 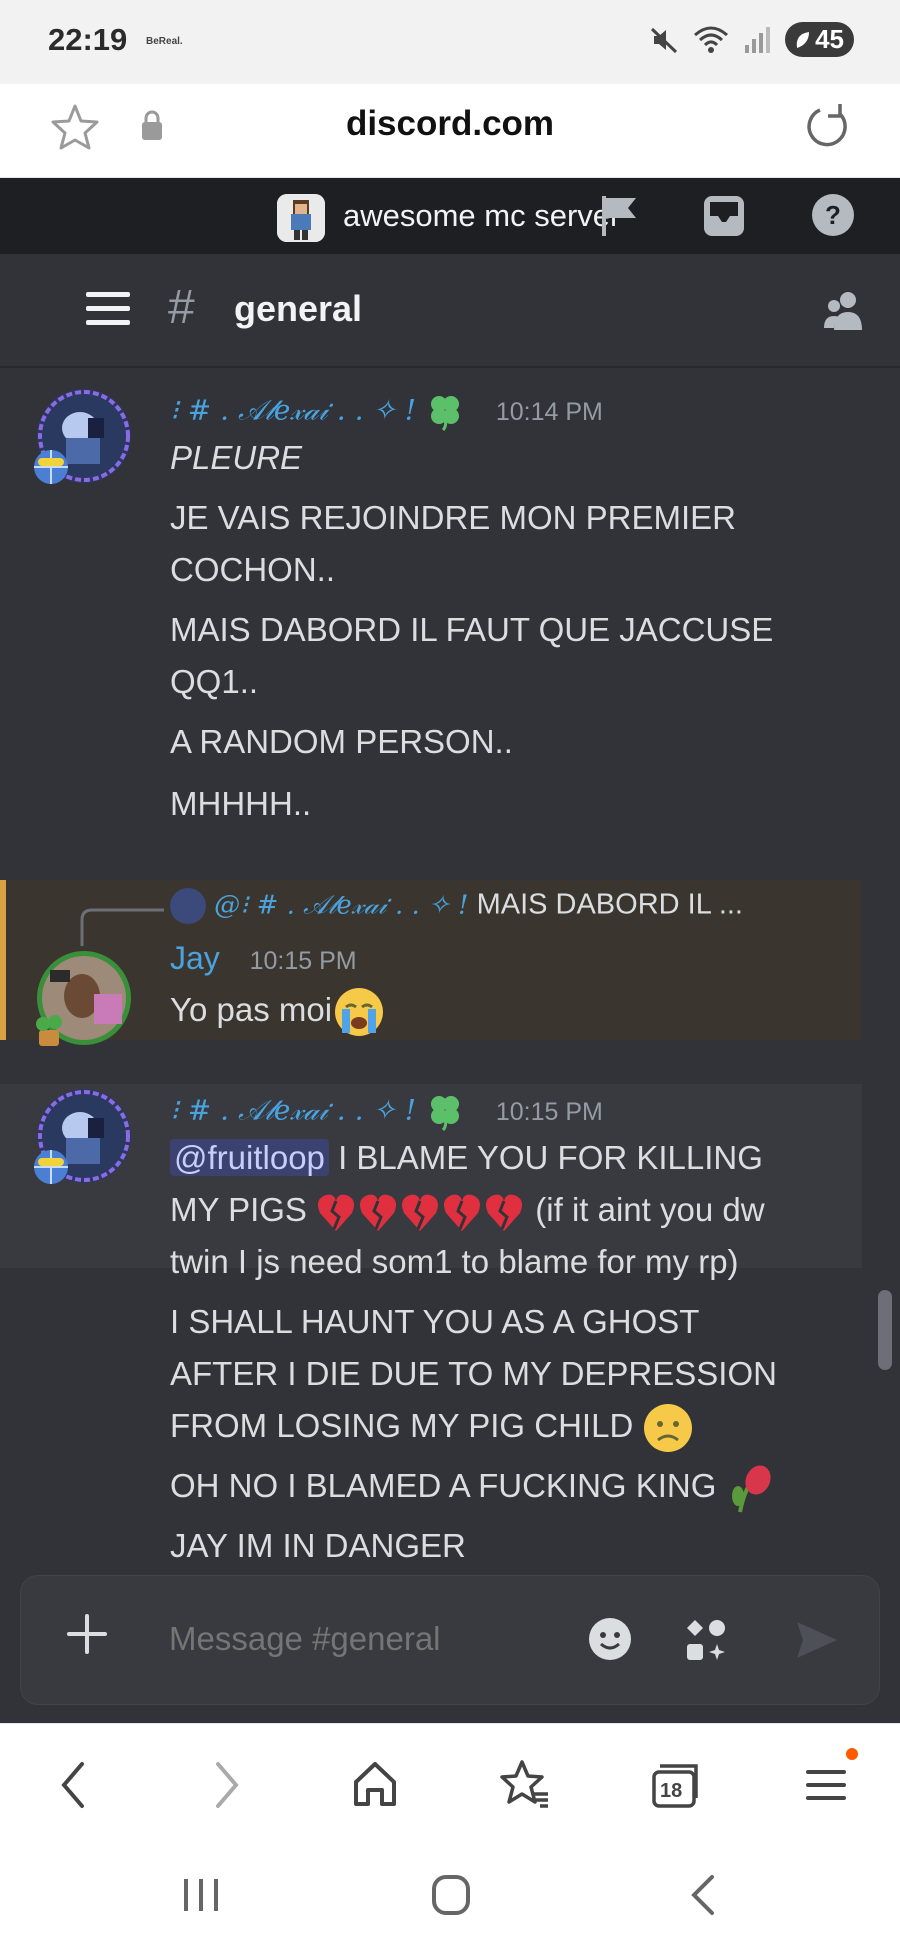 I want to click on message-author: ⁝ # . 𝒜𝓁𝑒𝓍𝒶𝒾 . . ✧ ! 10:15 PM, so click(x=386, y=1112).